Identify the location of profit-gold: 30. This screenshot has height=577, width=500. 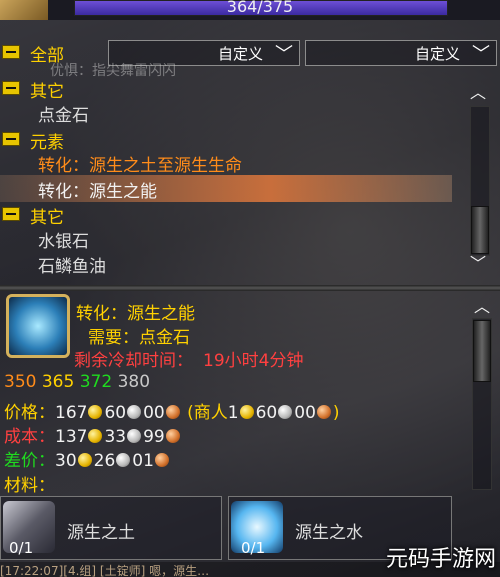
(66, 461).